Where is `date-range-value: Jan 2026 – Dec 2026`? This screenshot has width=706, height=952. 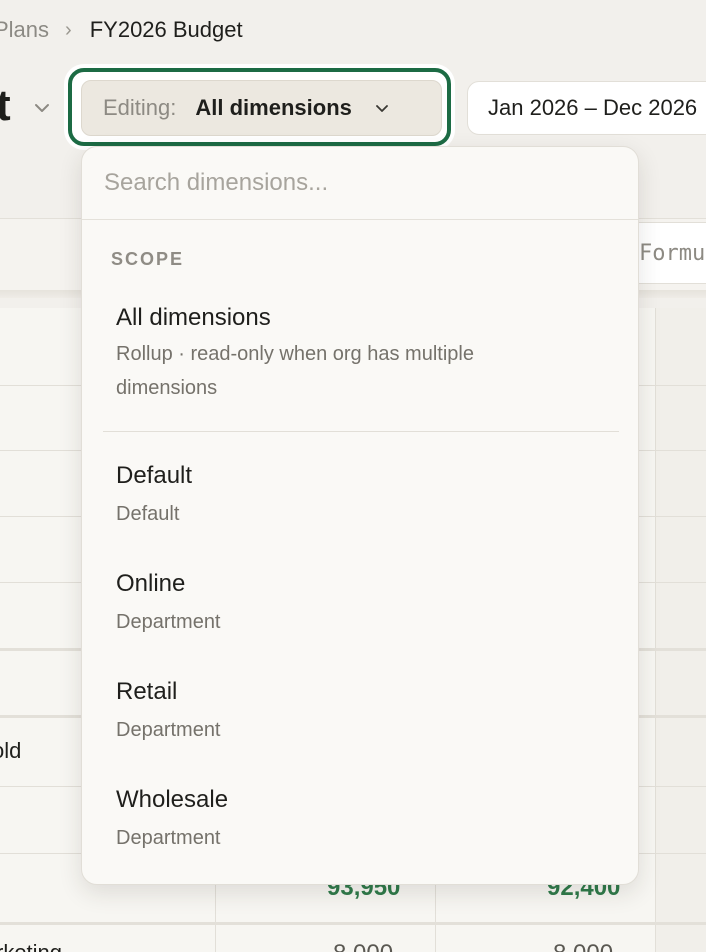
date-range-value: Jan 2026 – Dec 2026 is located at coordinates (593, 107).